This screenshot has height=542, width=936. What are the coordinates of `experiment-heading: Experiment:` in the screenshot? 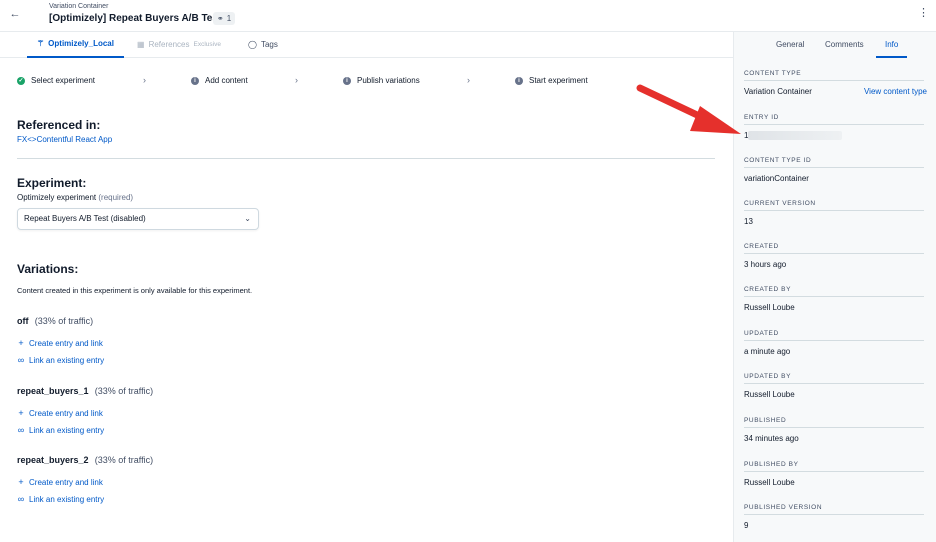 It's located at (52, 183).